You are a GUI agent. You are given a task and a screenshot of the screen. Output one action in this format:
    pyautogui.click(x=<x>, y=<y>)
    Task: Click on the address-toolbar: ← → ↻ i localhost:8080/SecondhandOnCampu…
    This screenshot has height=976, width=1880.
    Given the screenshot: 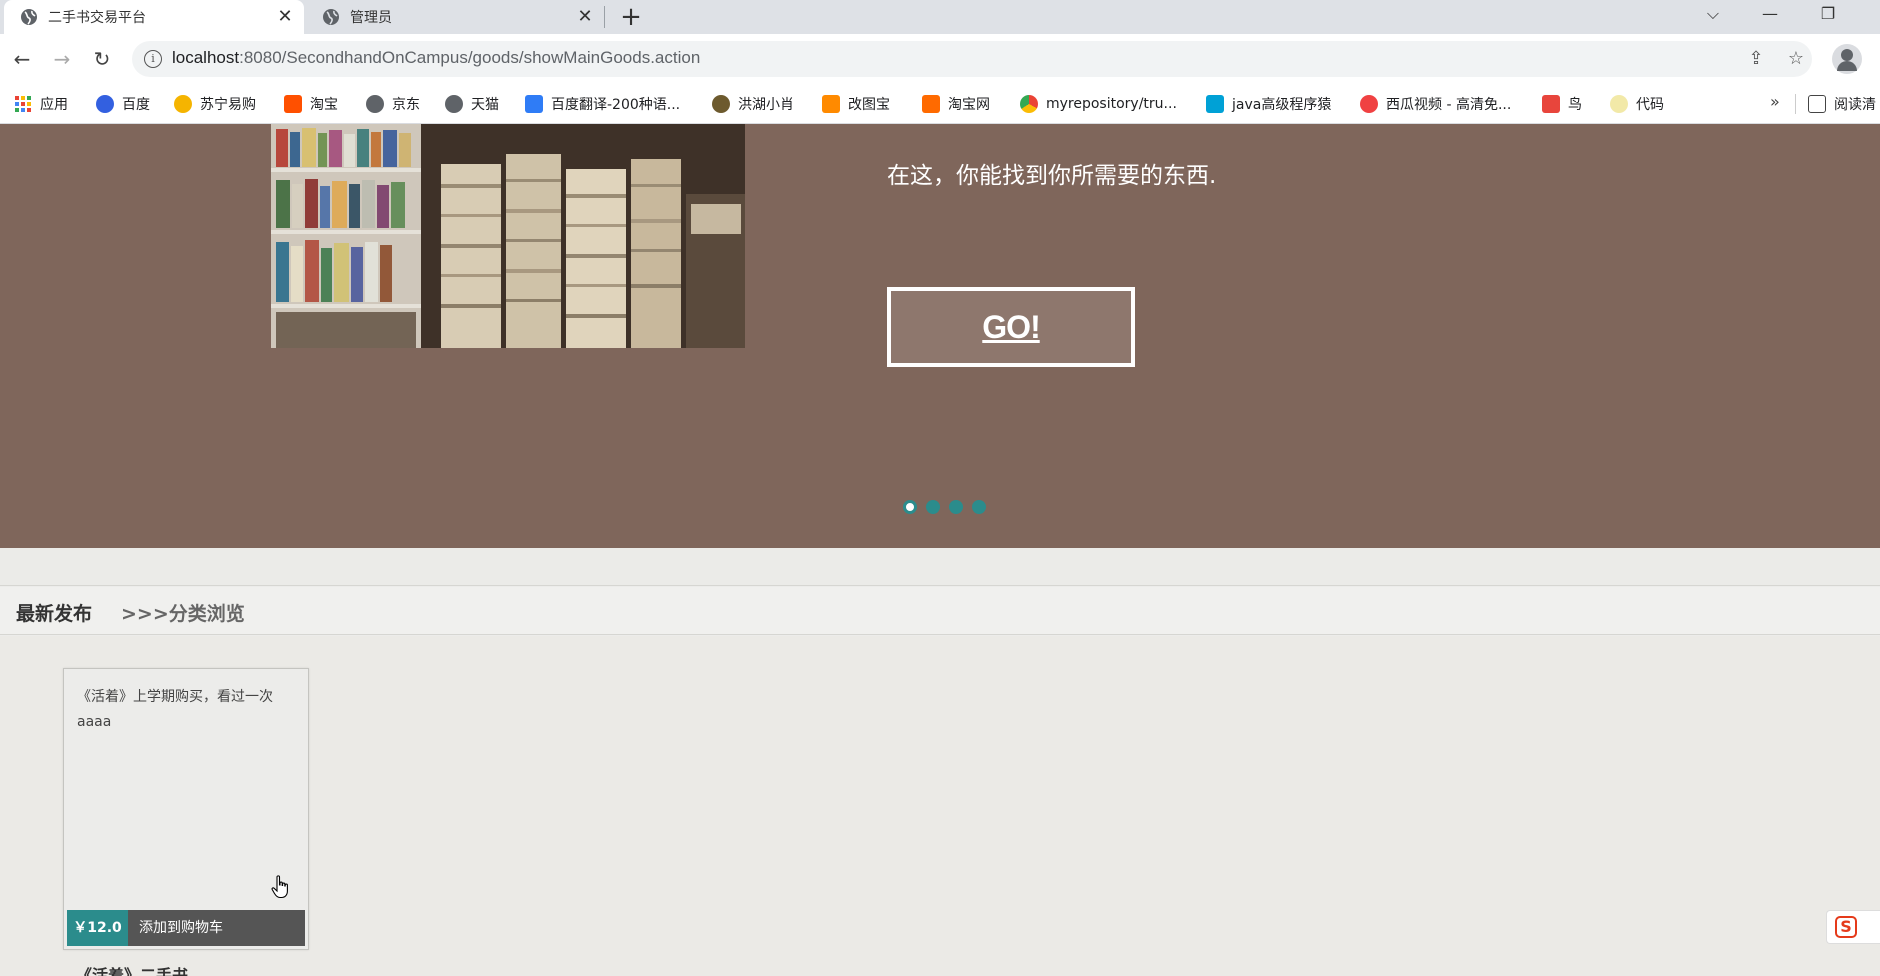 What is the action you would take?
    pyautogui.click(x=940, y=59)
    